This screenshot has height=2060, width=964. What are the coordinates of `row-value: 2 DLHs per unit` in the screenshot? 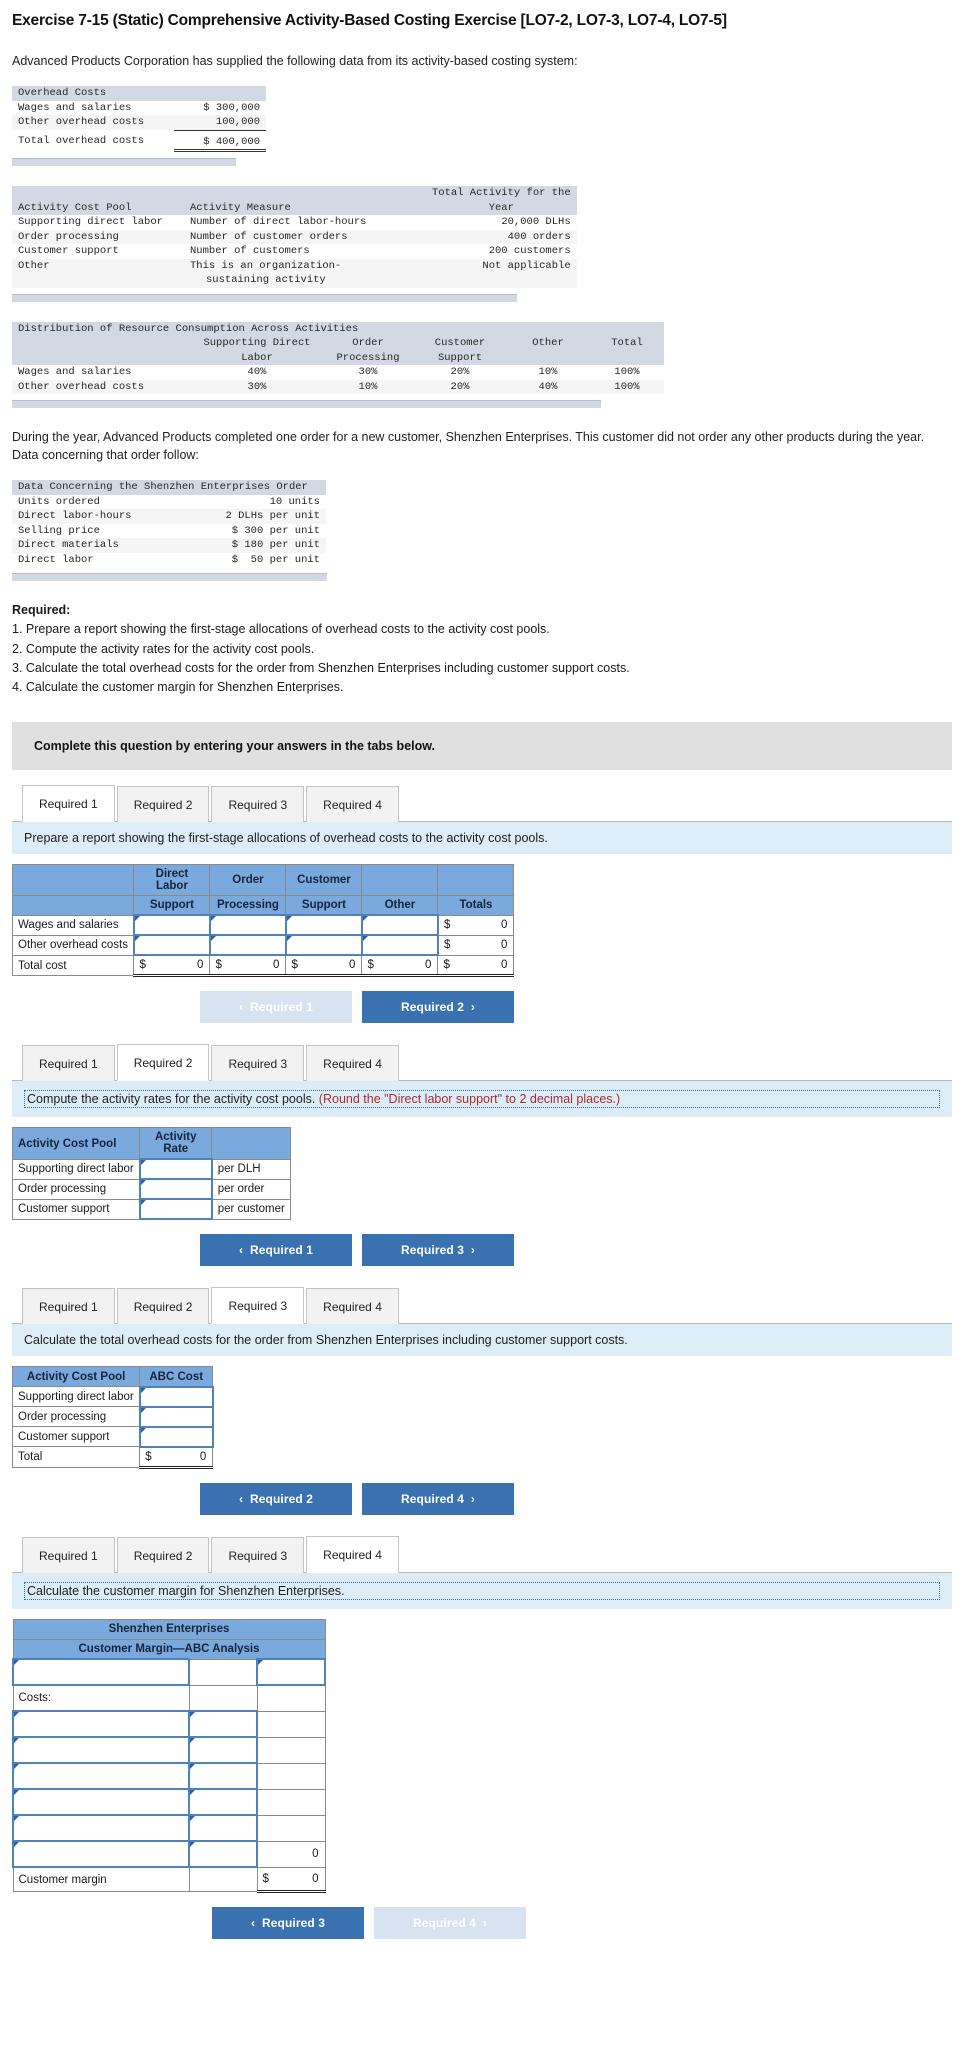 It's located at (250, 516).